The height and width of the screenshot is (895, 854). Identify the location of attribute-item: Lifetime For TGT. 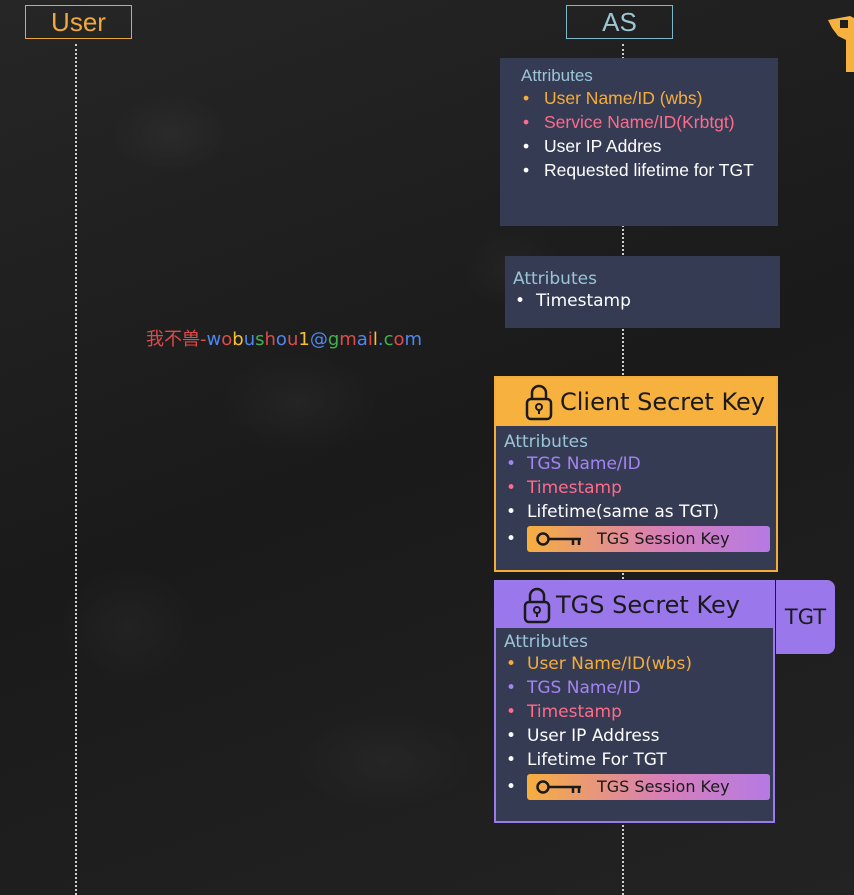
(635, 760).